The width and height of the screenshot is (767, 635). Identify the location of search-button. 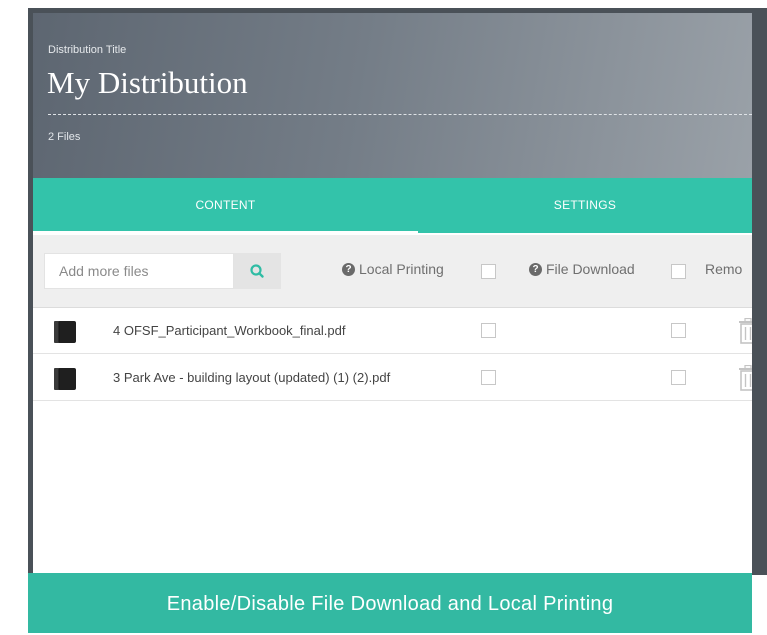
(257, 271).